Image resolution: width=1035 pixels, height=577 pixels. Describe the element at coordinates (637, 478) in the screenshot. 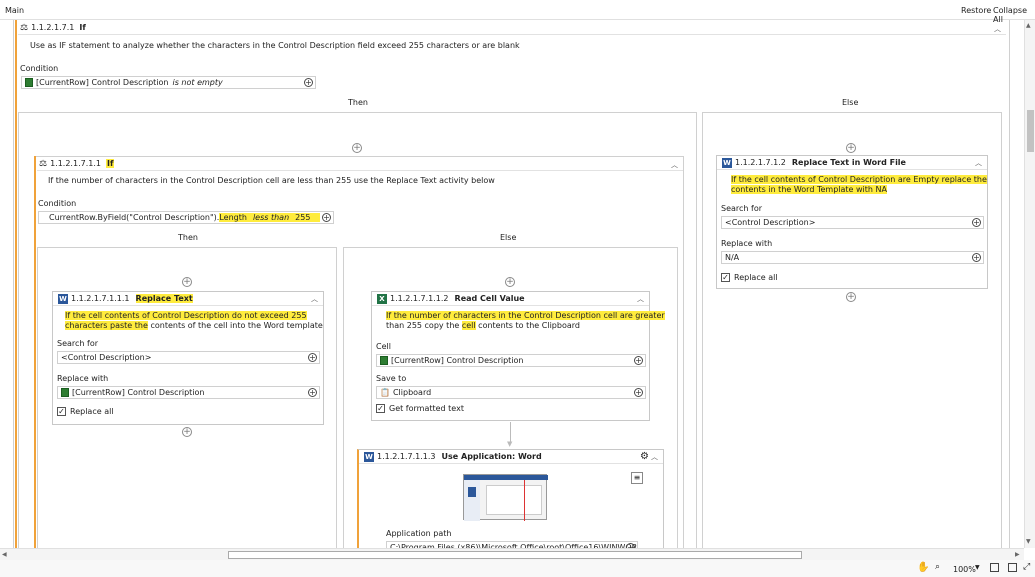

I see `hamburger-menu-icon: ≡` at that location.